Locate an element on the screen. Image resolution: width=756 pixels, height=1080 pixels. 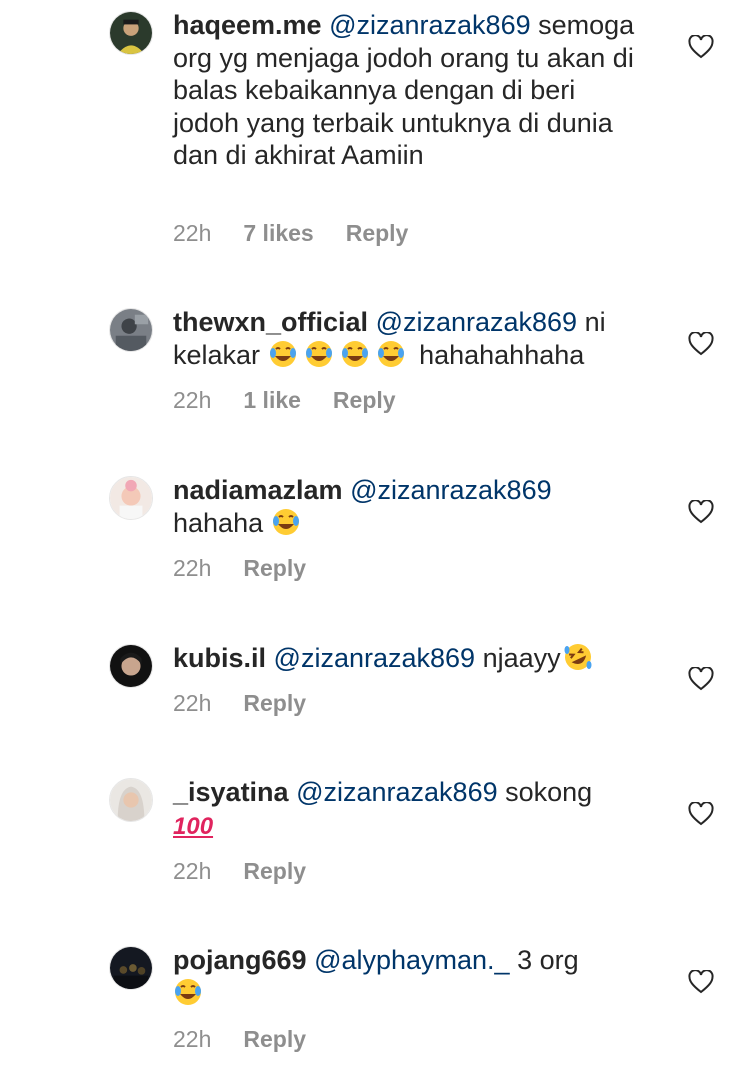
comment-body: sokong is located at coordinates (549, 792).